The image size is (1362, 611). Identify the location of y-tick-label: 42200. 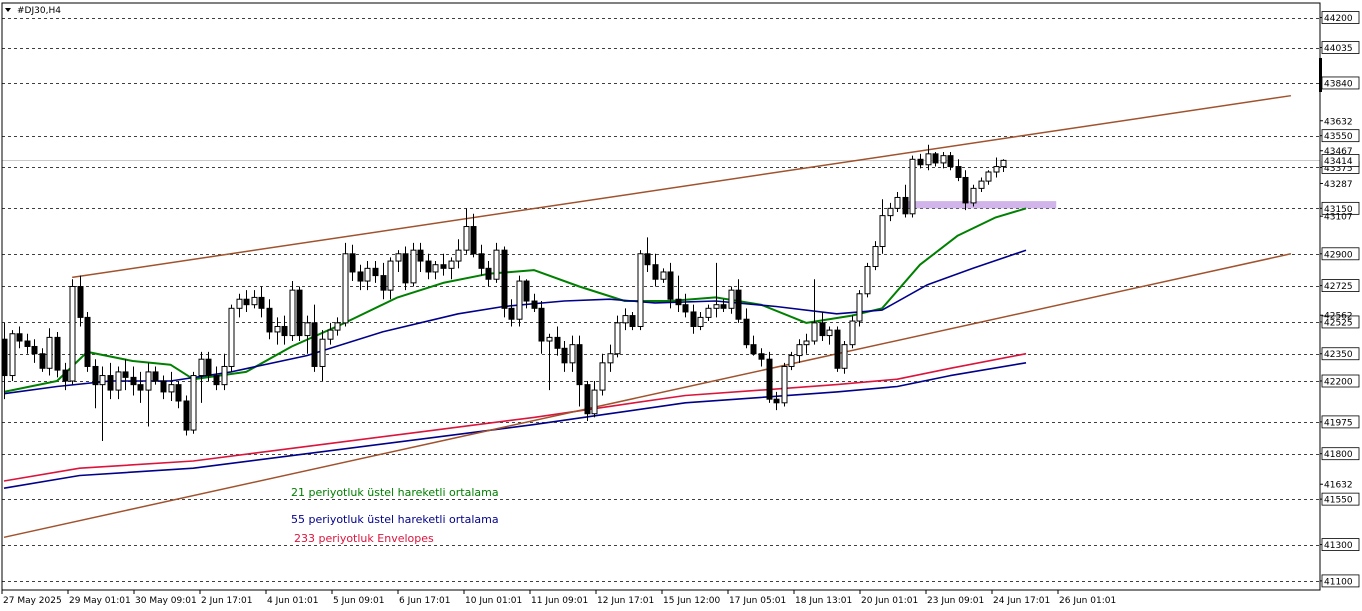
(1338, 383).